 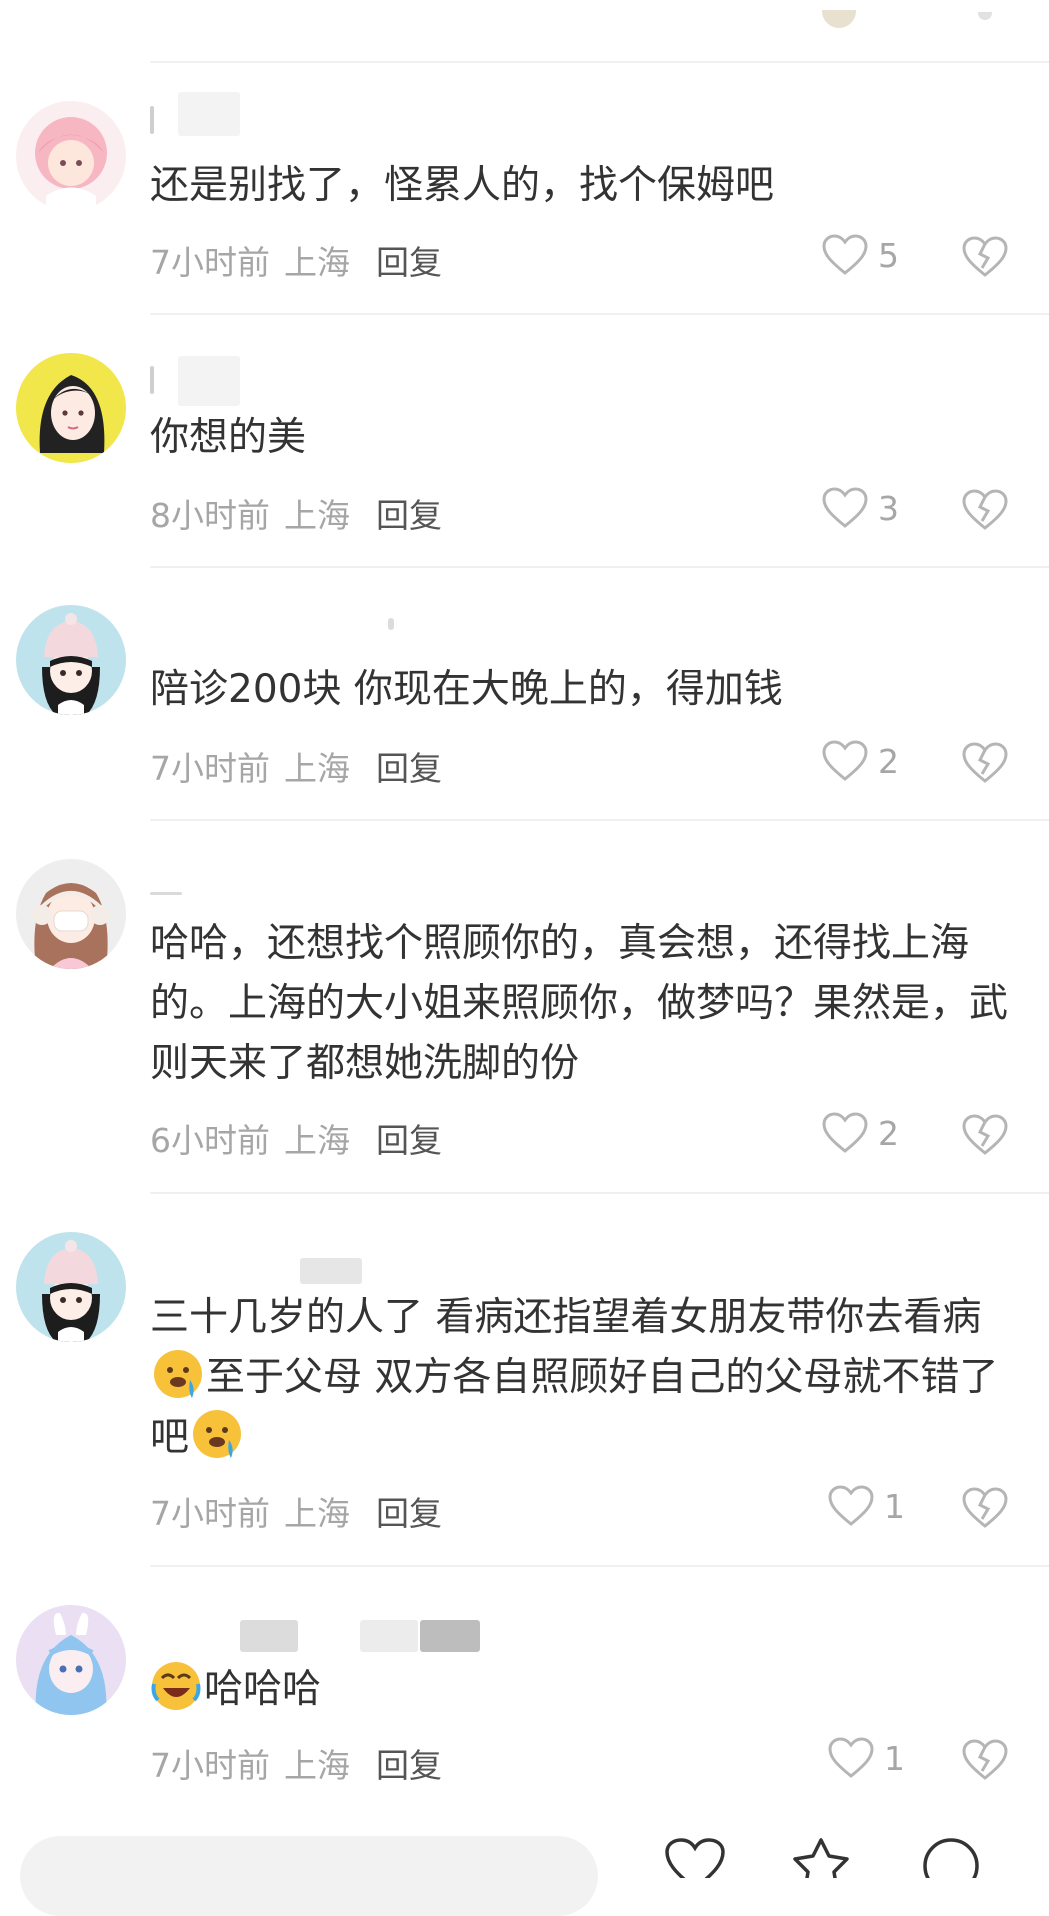 I want to click on comment-meta: 8小时前 上海 回复, so click(x=296, y=513).